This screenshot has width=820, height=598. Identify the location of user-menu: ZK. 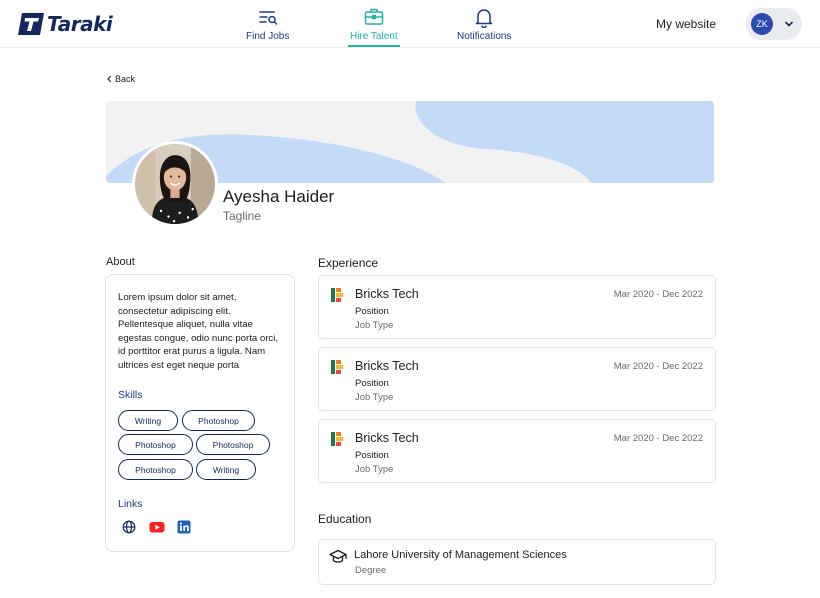
(774, 24).